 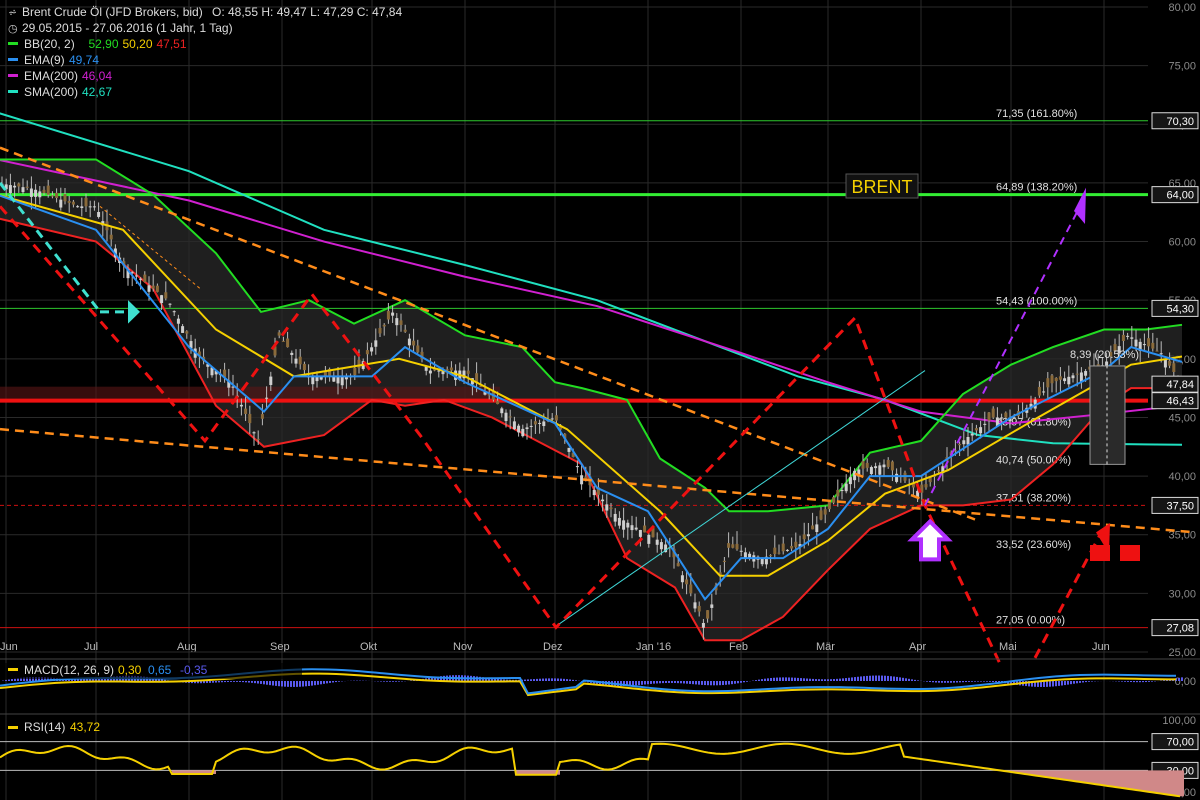 What do you see at coordinates (1036, 301) in the screenshot?
I see `fib-level-label: 54,43 (100.00%)` at bounding box center [1036, 301].